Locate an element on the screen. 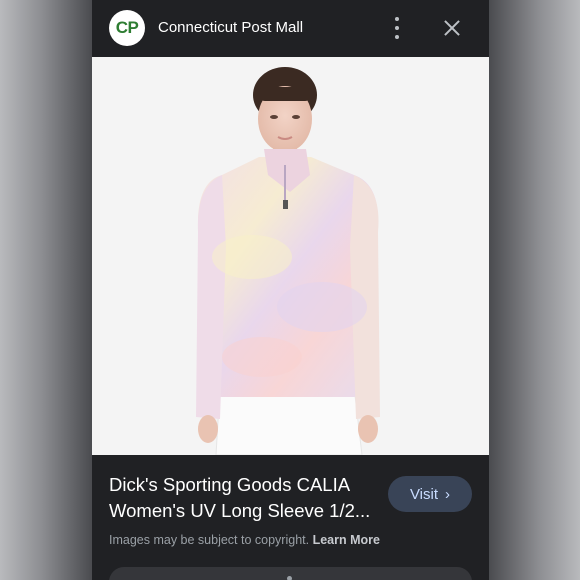 This screenshot has height=580, width=580. preview-header: CP Connecticut Post Mall is located at coordinates (290, 28).